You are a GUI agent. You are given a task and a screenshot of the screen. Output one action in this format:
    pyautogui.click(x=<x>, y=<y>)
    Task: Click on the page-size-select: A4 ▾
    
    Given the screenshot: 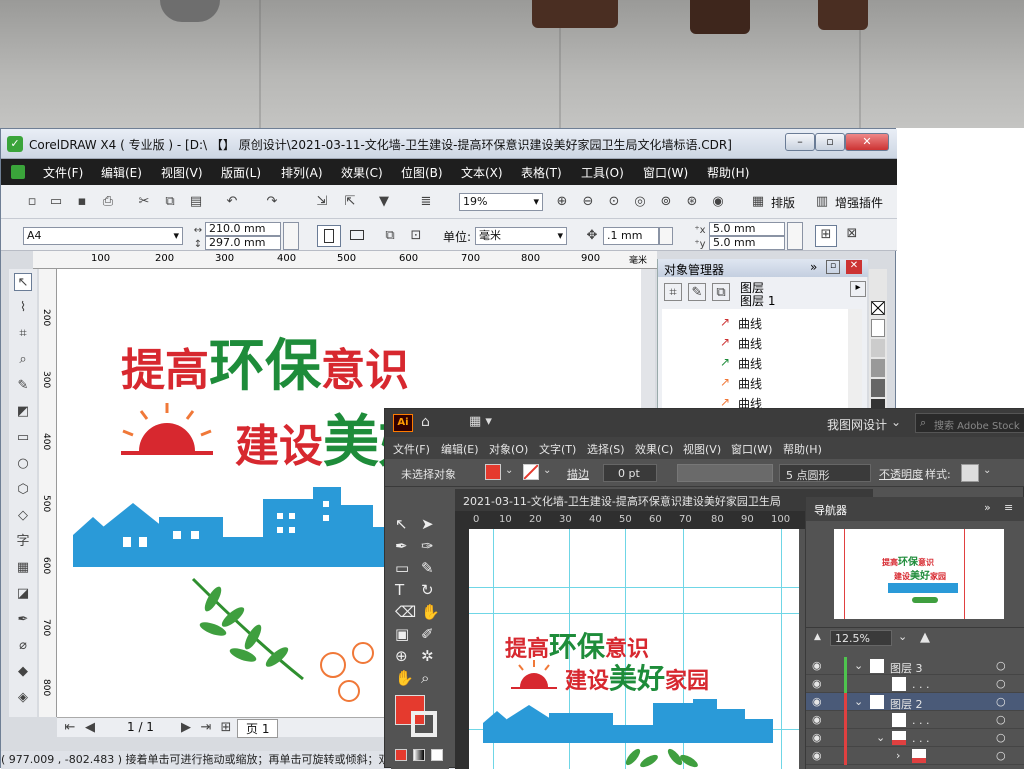 What is the action you would take?
    pyautogui.click(x=103, y=236)
    